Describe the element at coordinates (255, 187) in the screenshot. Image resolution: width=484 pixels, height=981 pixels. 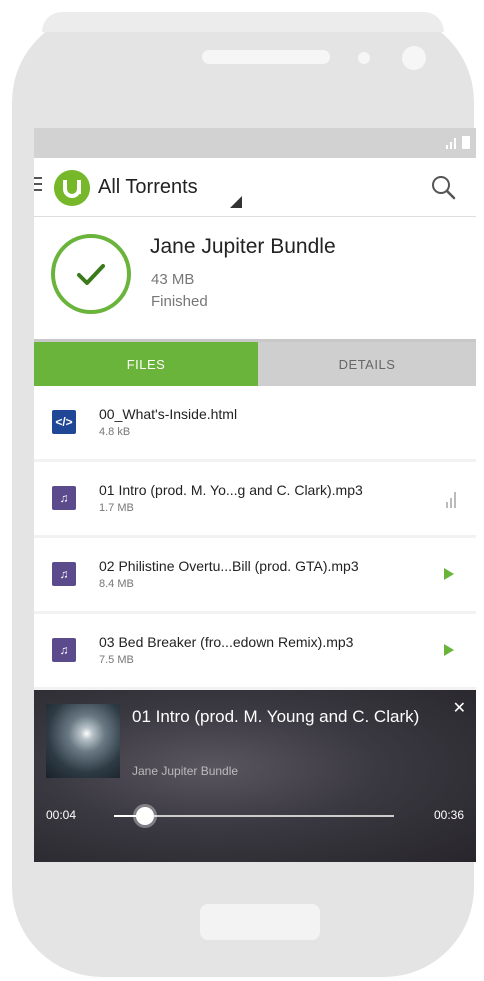
I see `app-bar: All Torrents` at that location.